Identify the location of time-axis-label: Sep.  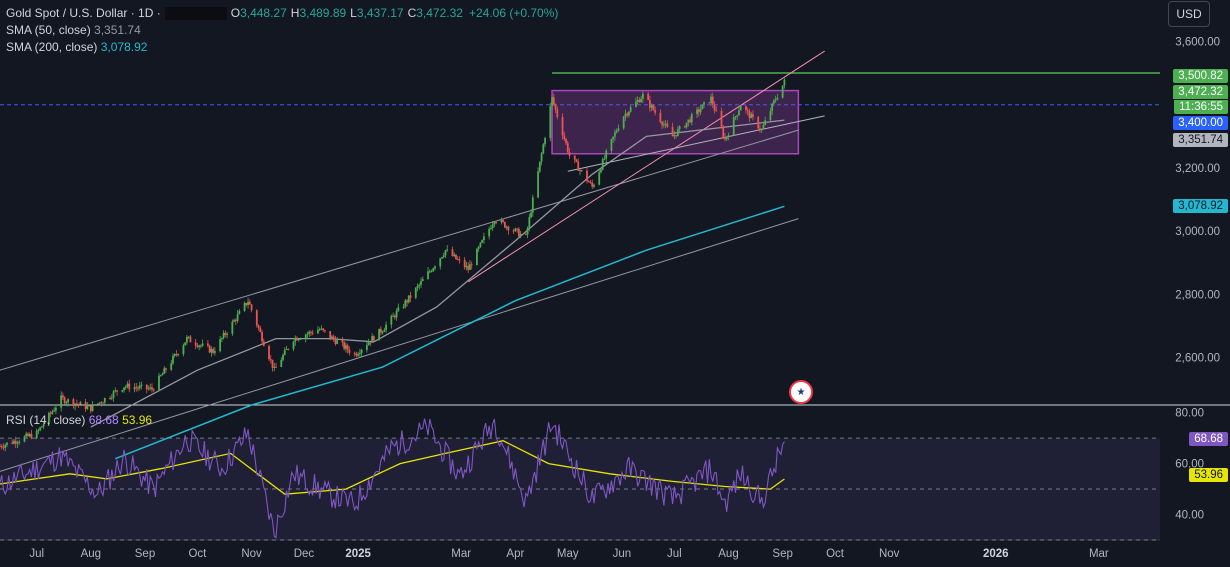
(145, 554).